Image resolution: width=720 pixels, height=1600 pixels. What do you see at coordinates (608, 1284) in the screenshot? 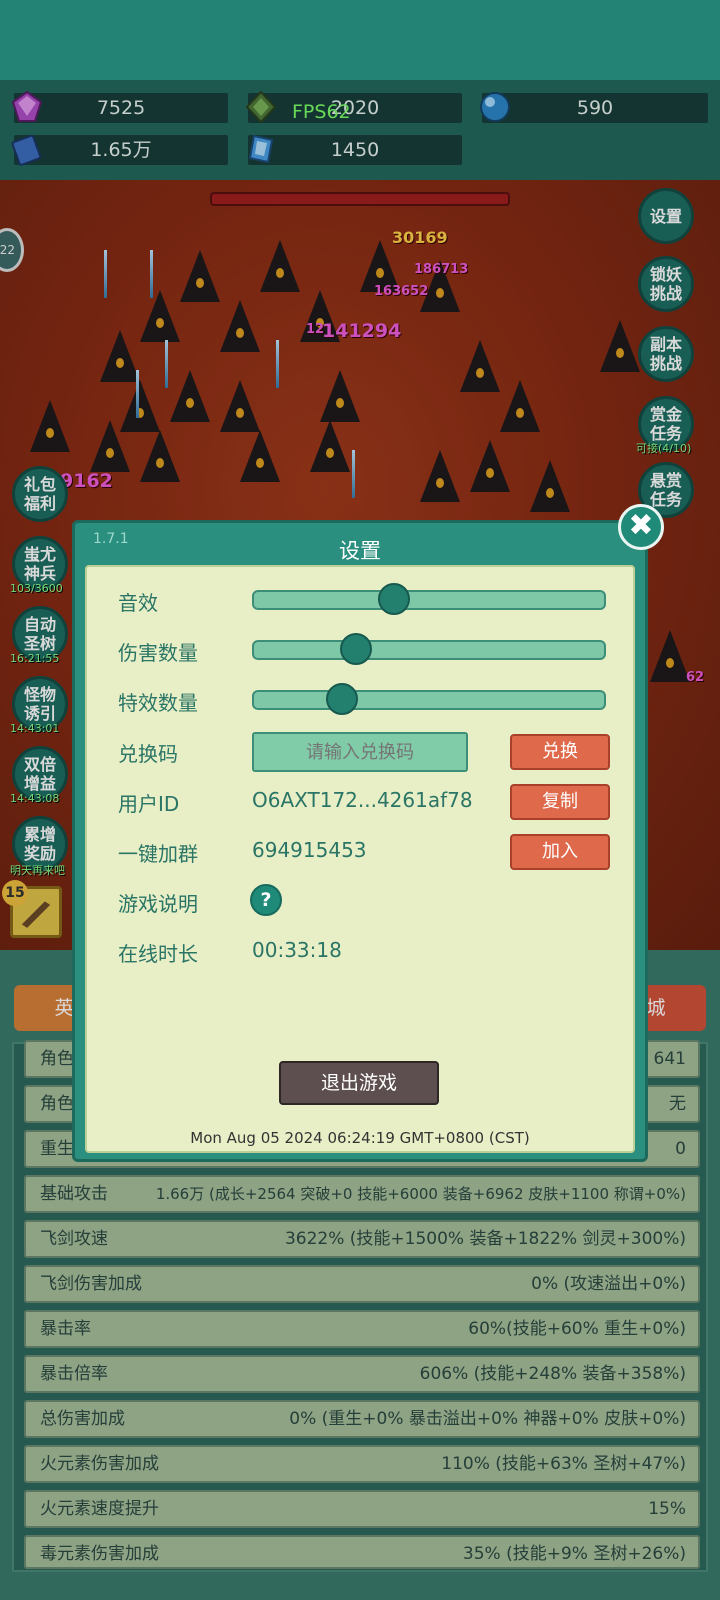
I see `stat-value: 0% (攻速溢出+0%)` at bounding box center [608, 1284].